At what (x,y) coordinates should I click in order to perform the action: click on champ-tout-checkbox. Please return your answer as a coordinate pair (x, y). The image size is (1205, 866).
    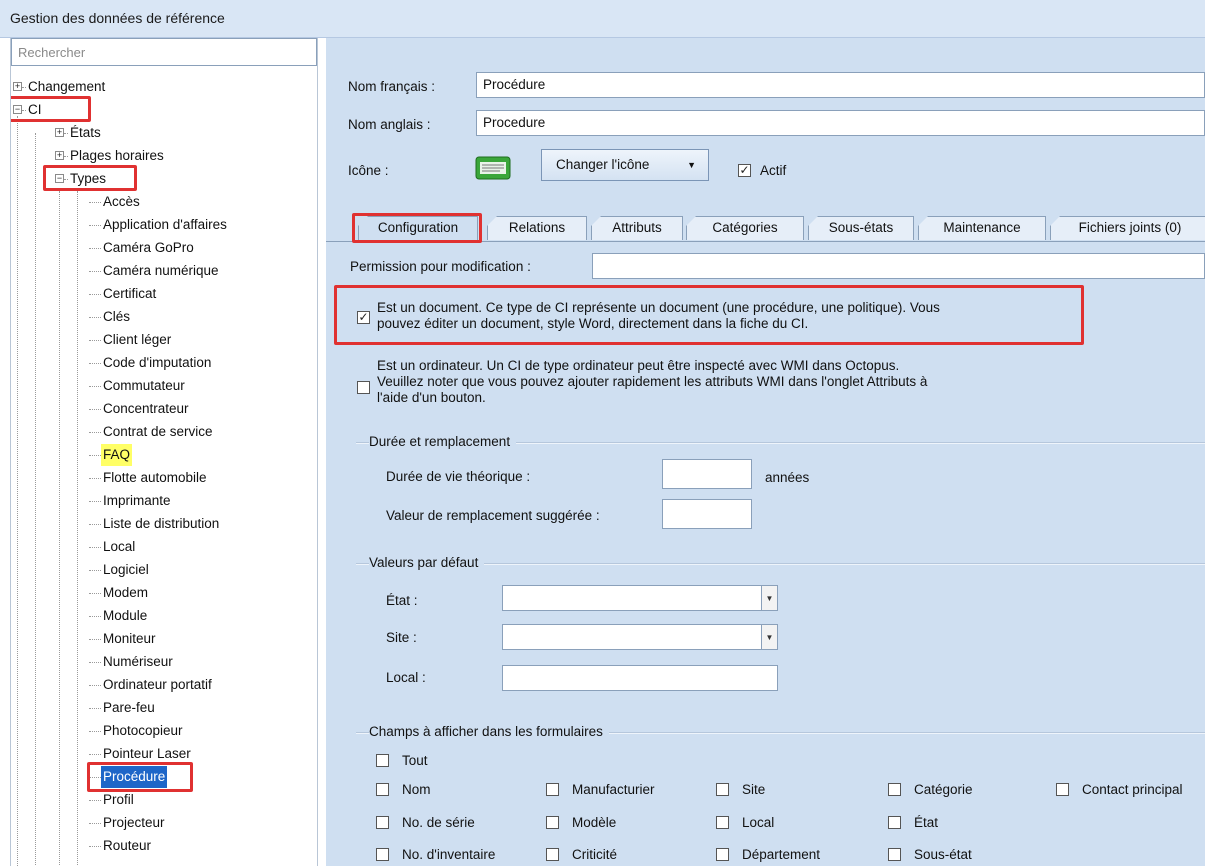
    Looking at the image, I should click on (382, 760).